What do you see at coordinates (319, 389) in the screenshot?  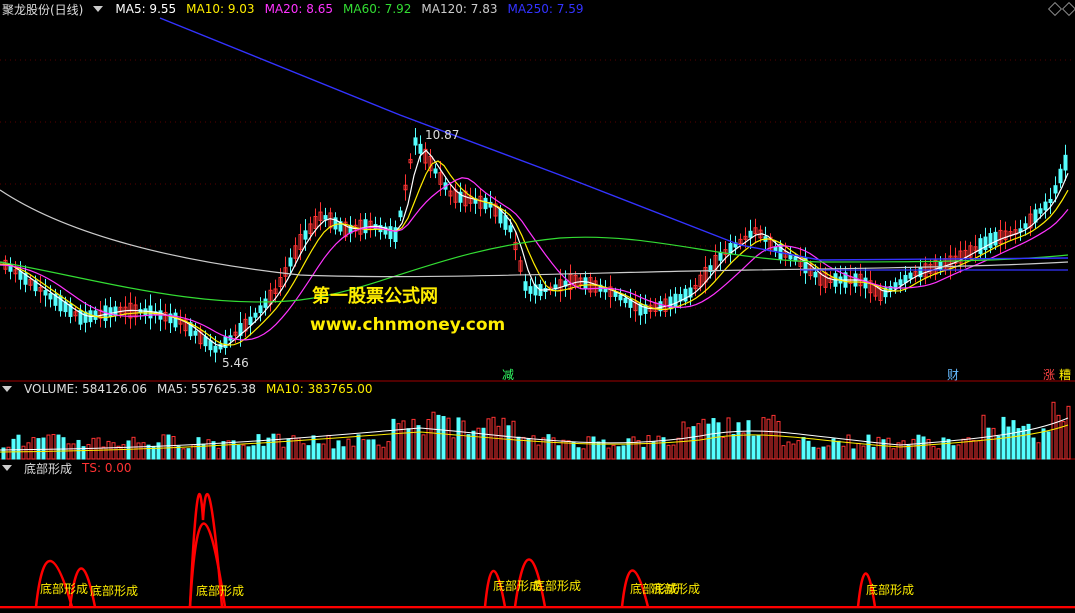 I see `volume-ma10-label: MA10: 383765.00` at bounding box center [319, 389].